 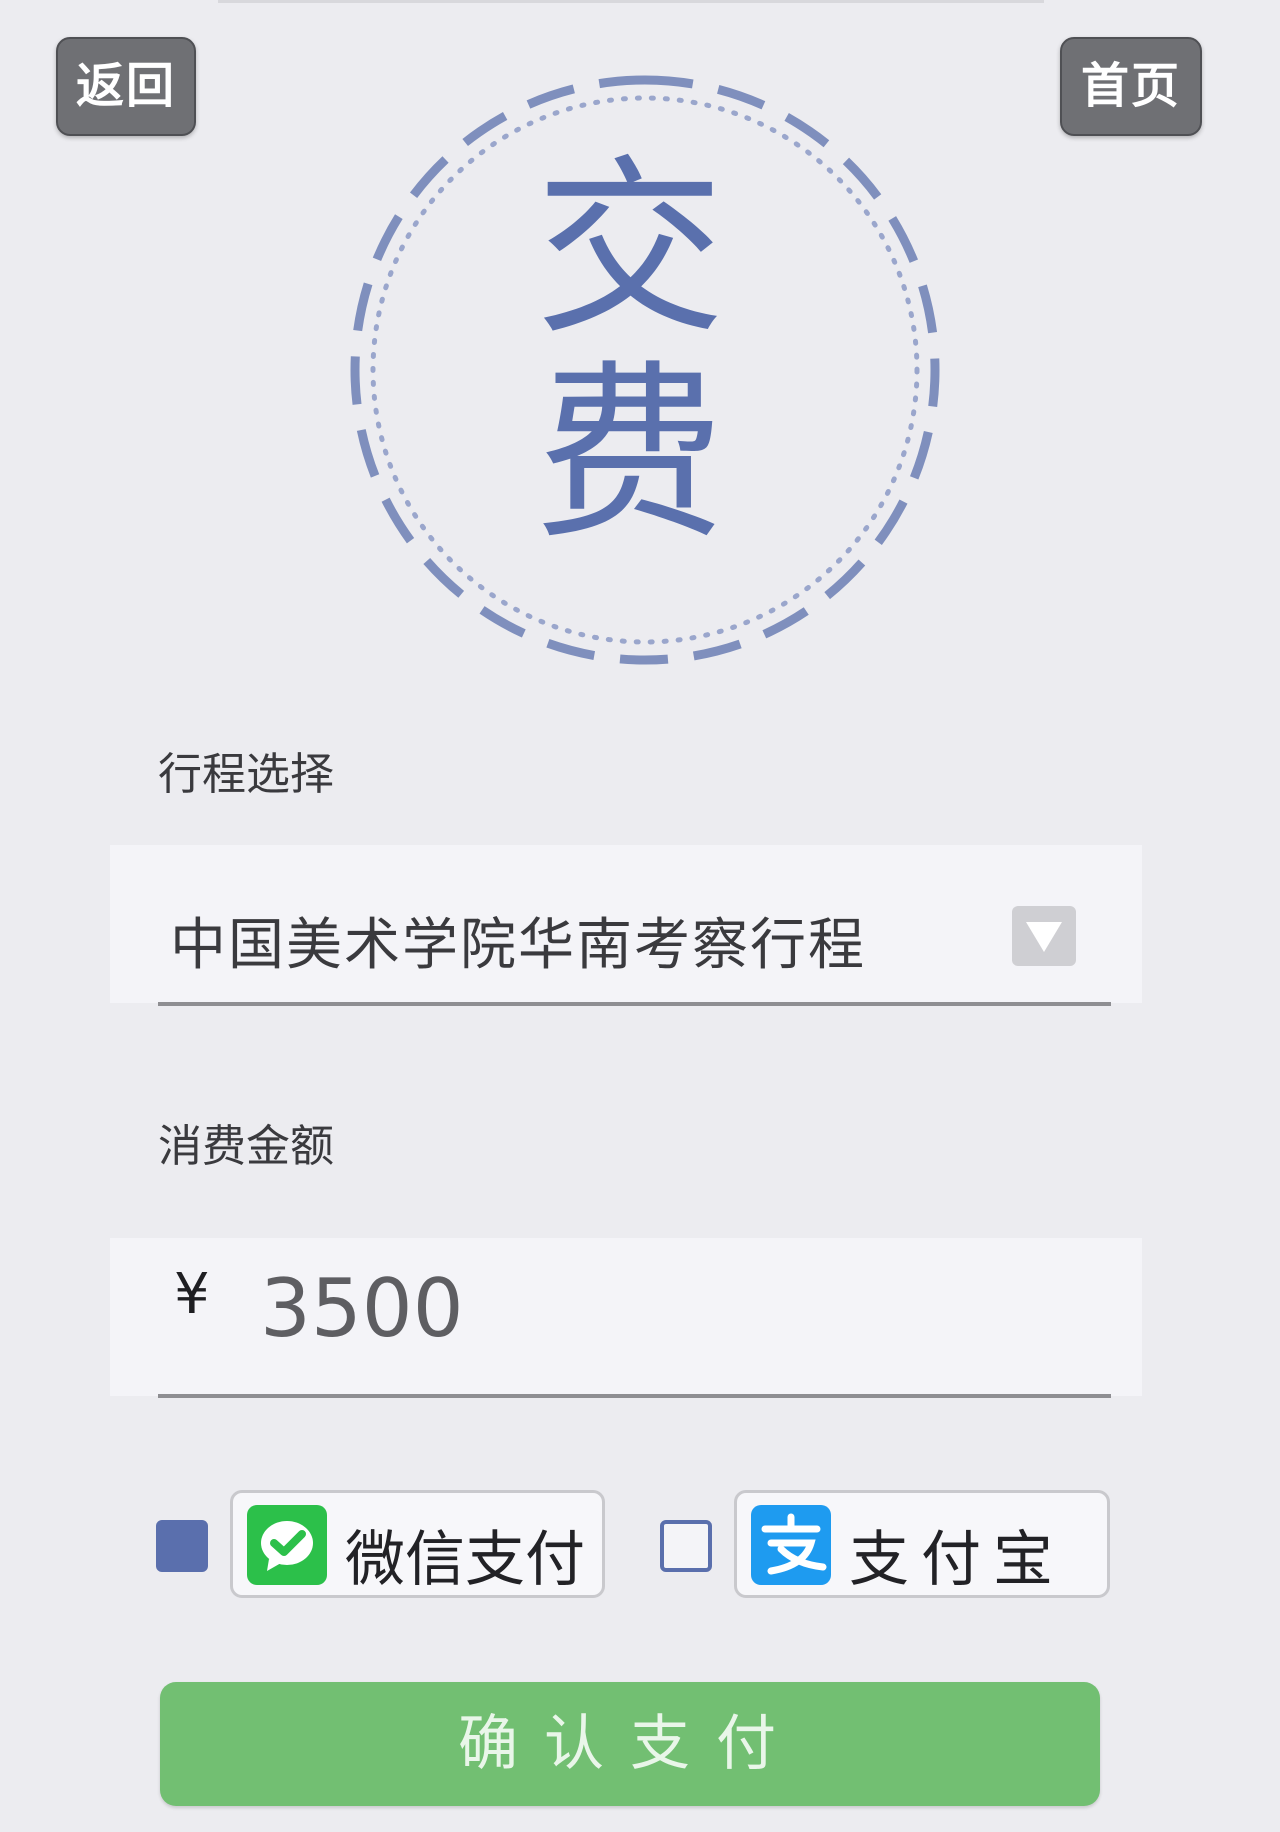 What do you see at coordinates (362, 1308) in the screenshot?
I see `amount-input-value: 3500` at bounding box center [362, 1308].